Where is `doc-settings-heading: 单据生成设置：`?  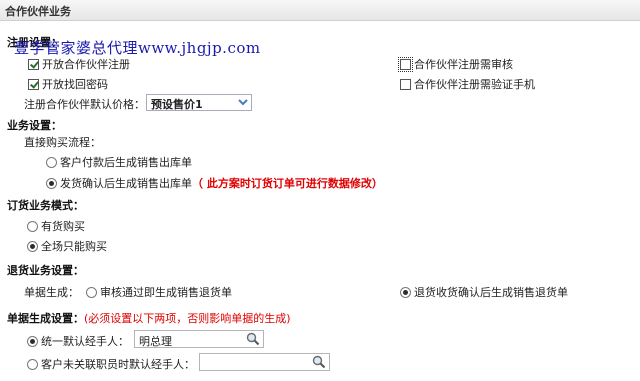 doc-settings-heading: 单据生成设置： is located at coordinates (45, 318).